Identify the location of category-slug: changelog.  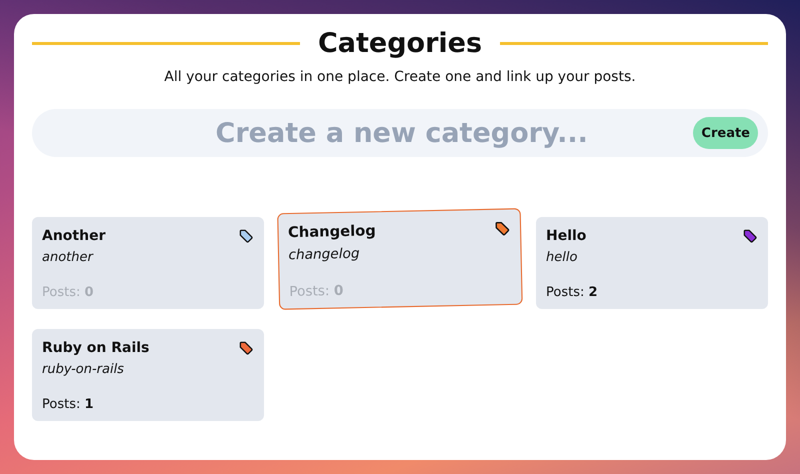
(324, 254).